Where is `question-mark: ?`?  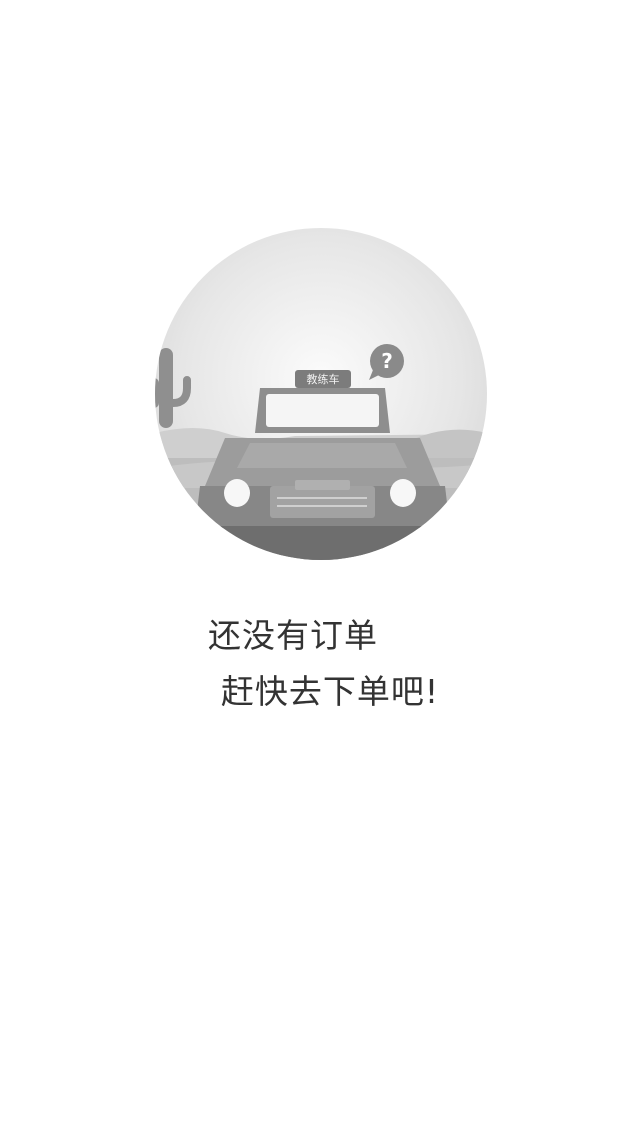
question-mark: ? is located at coordinates (387, 361).